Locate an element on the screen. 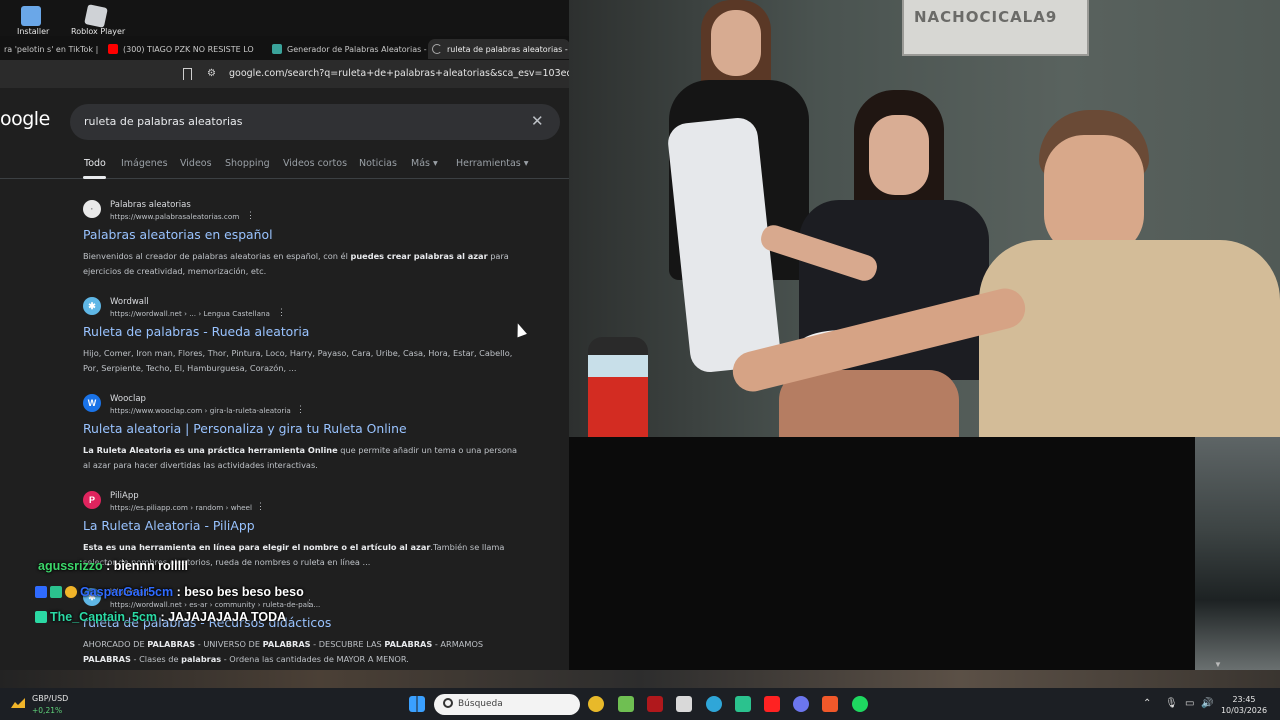 Image resolution: width=1280 pixels, height=720 pixels. search-input: ruleta de palabras aleatorias ✕ is located at coordinates (315, 122).